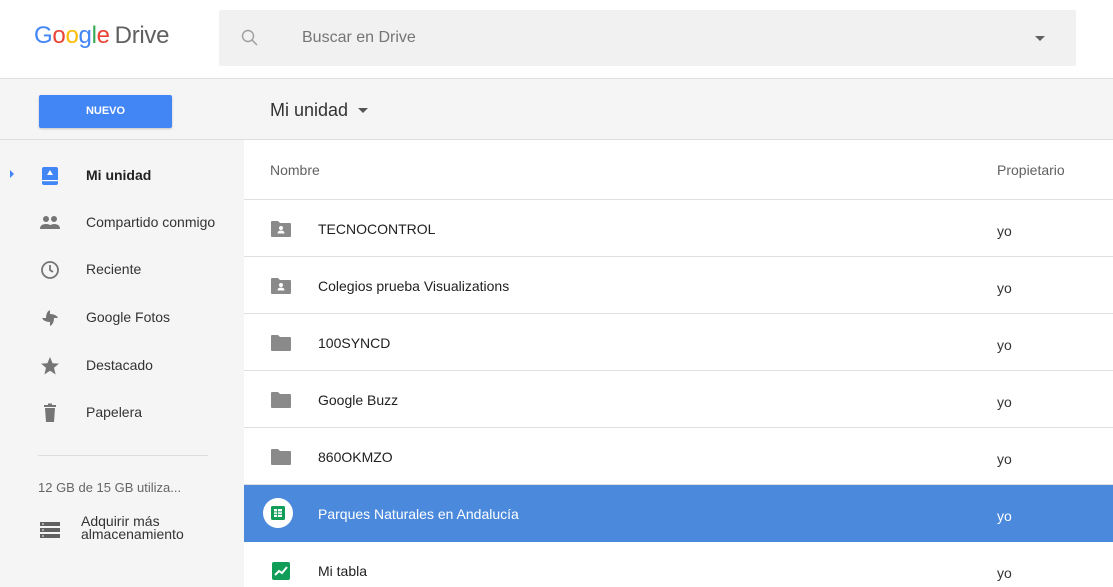  What do you see at coordinates (647, 38) in the screenshot?
I see `search-bar: Buscar en Drive` at bounding box center [647, 38].